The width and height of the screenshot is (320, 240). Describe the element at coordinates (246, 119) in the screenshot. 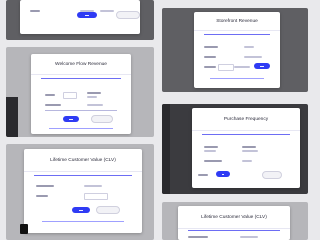

I see `dialog-title: Purchase Frequency` at that location.